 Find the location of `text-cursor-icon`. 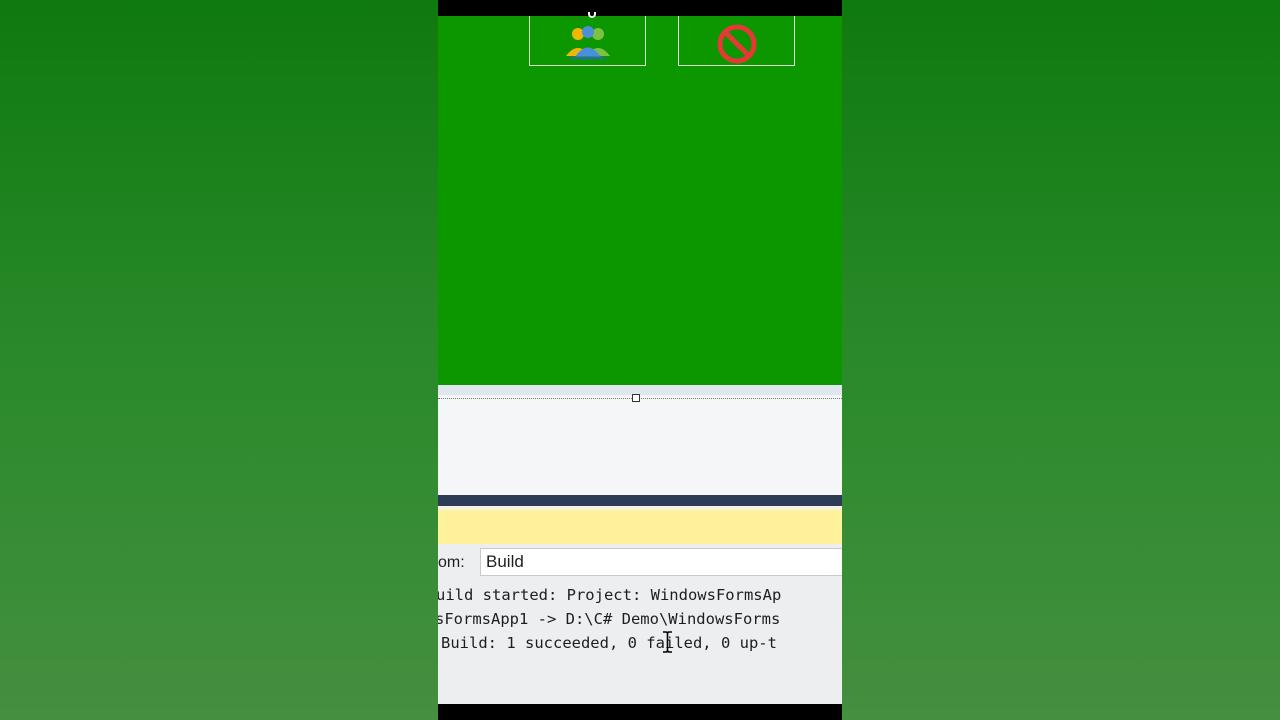

text-cursor-icon is located at coordinates (667, 642).